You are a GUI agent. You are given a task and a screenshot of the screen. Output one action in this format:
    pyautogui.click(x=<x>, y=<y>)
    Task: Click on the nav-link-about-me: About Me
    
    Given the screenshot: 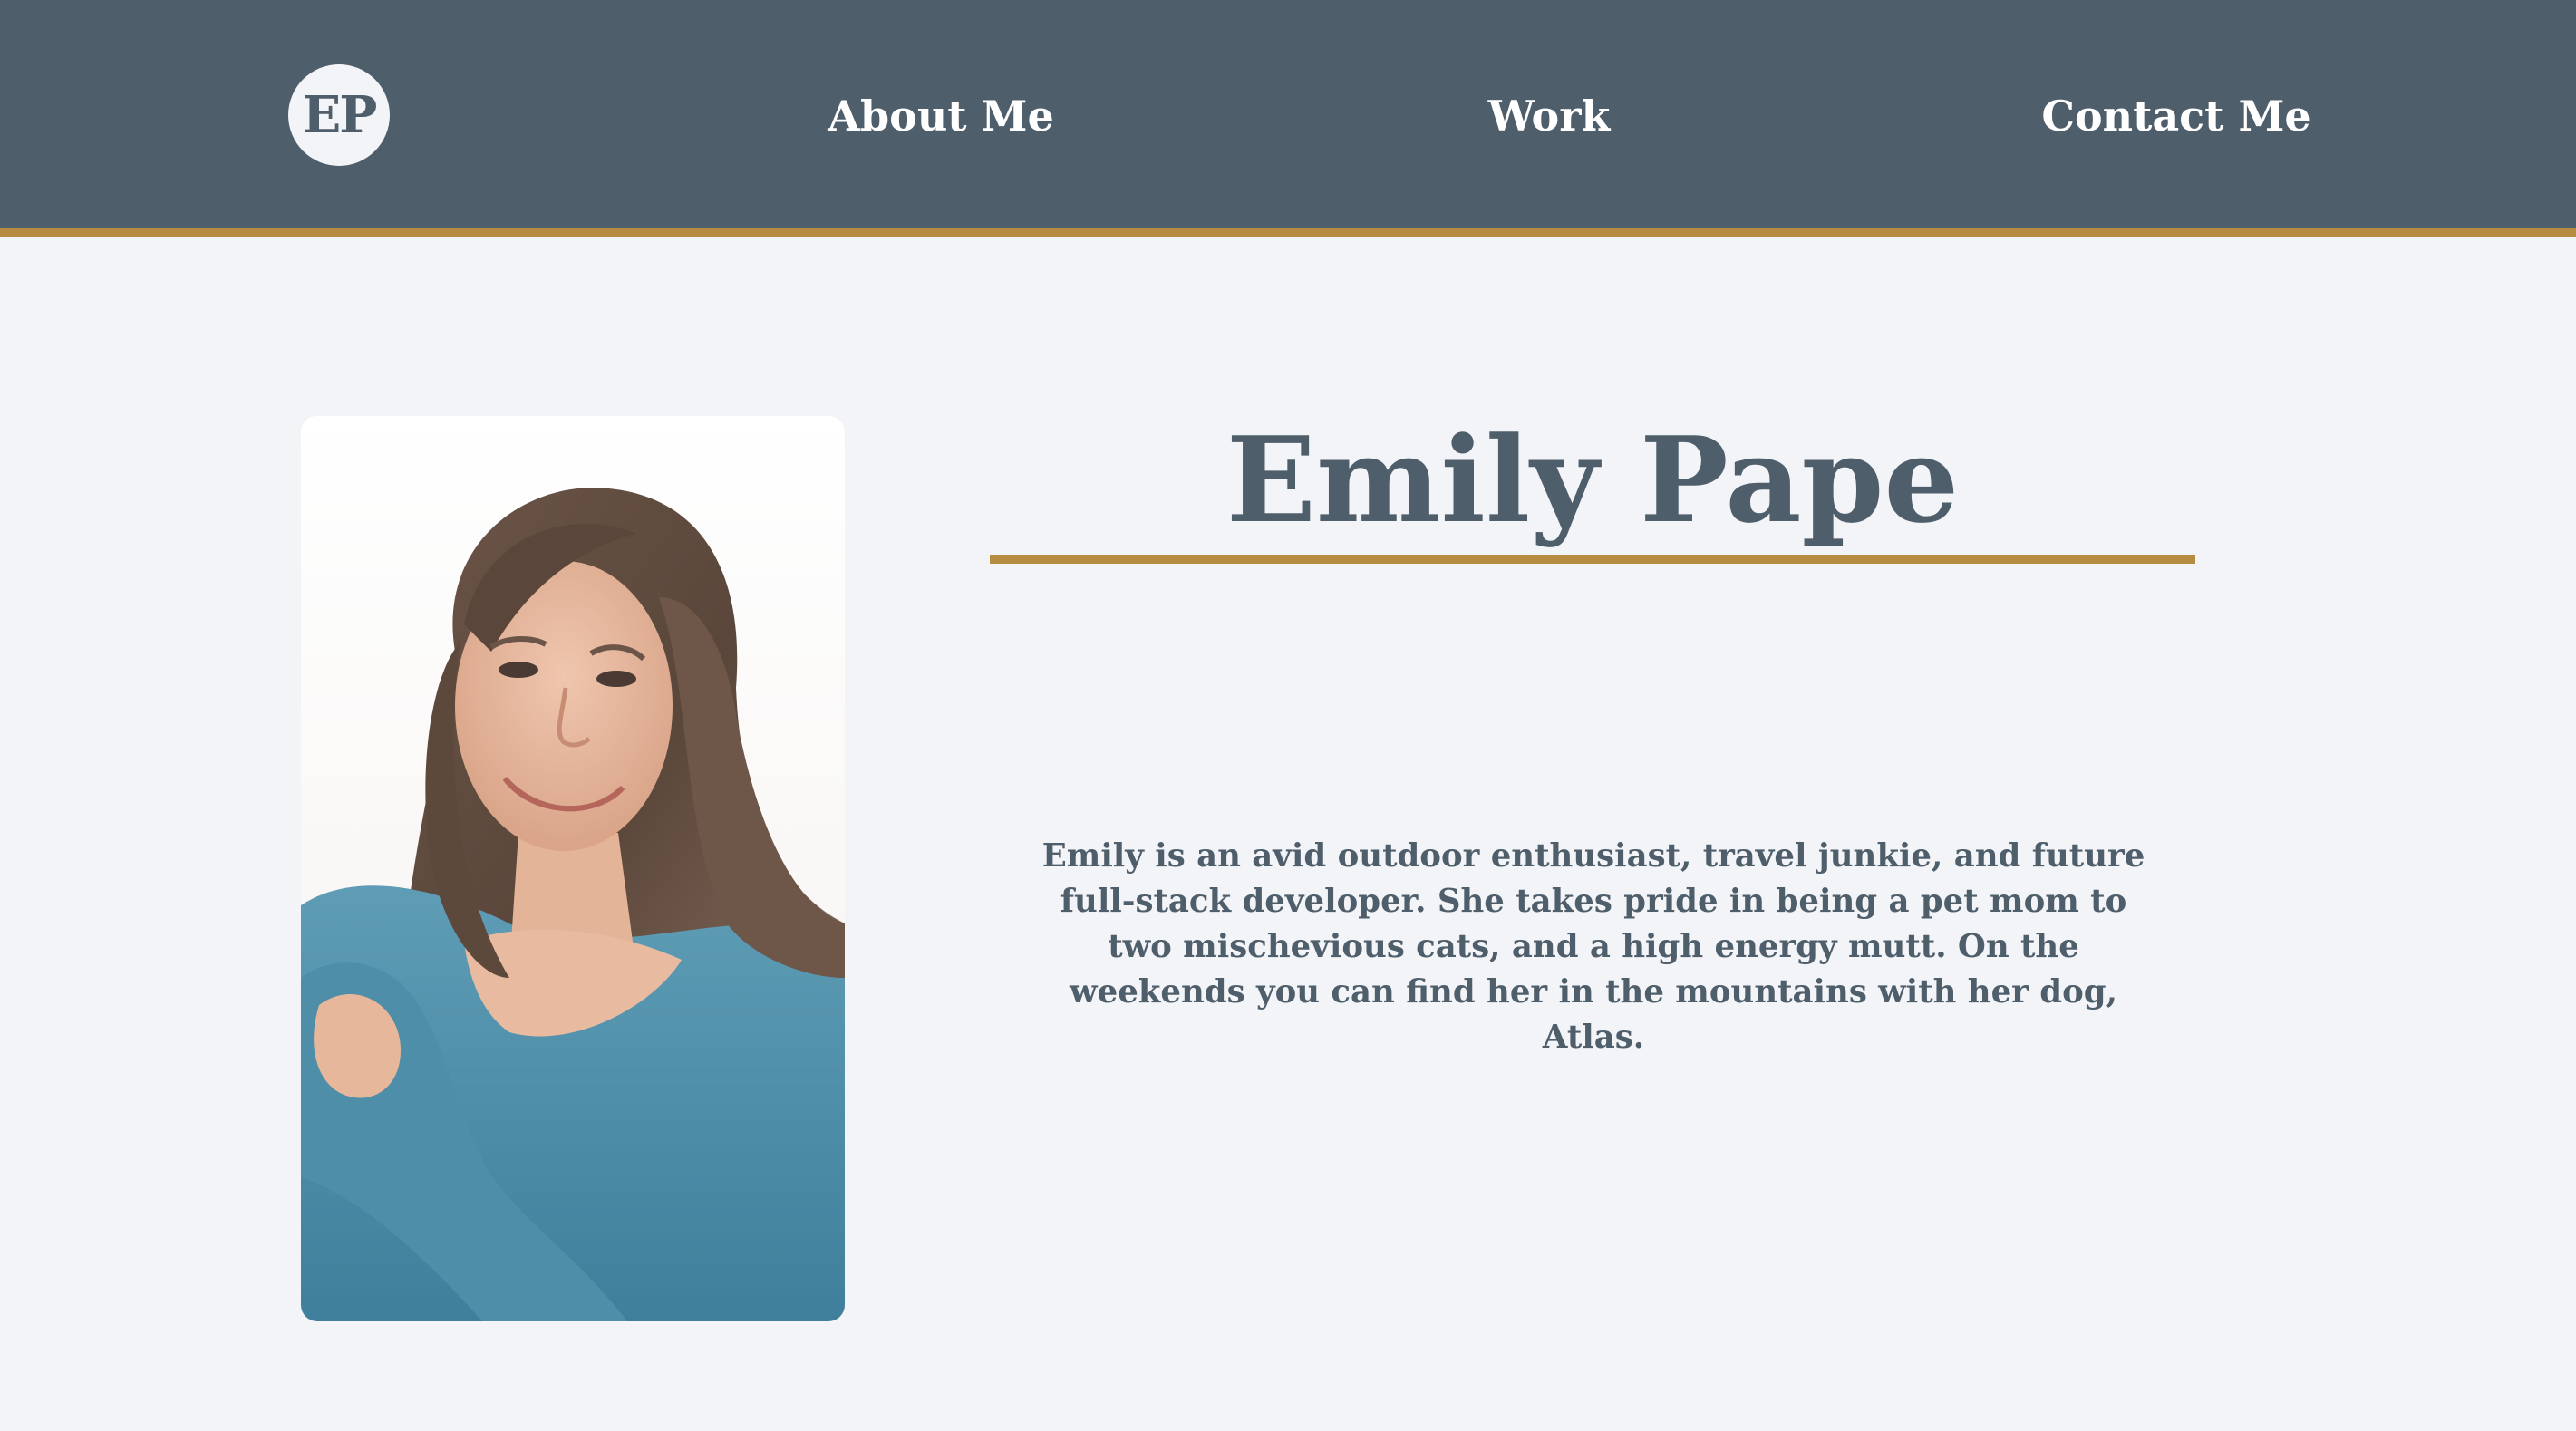 What is the action you would take?
    pyautogui.click(x=940, y=116)
    